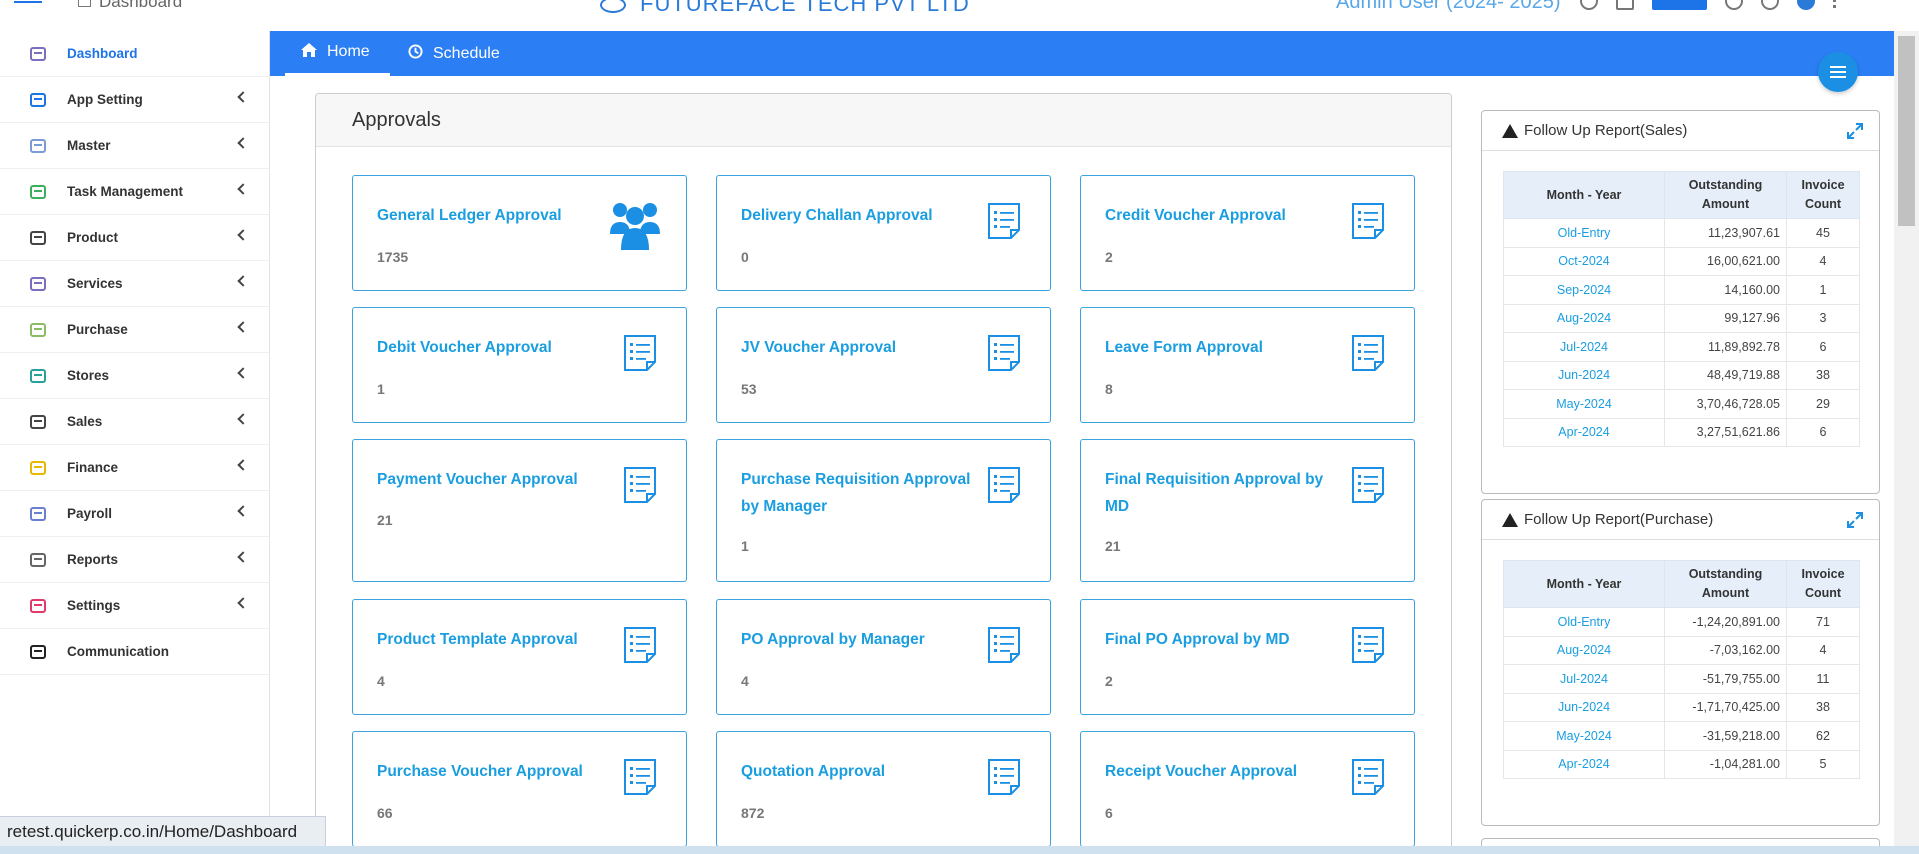 This screenshot has width=1919, height=854. What do you see at coordinates (1082, 53) in the screenshot?
I see `tab-bar: Home Schedule` at bounding box center [1082, 53].